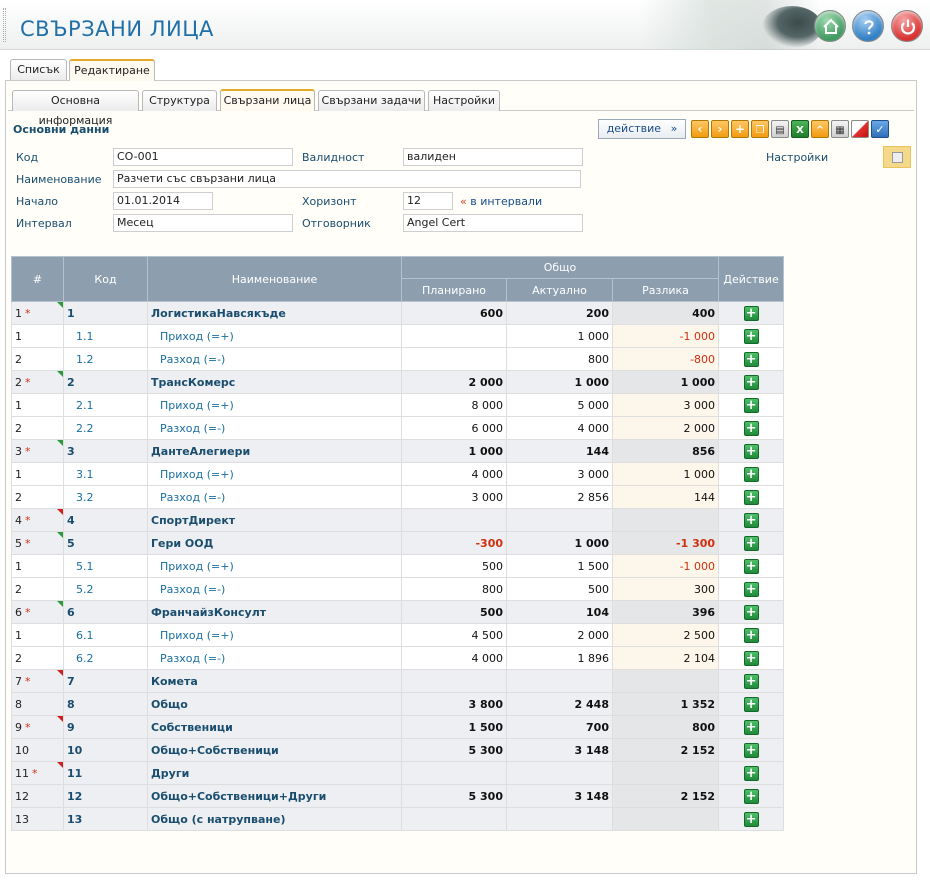 The height and width of the screenshot is (881, 930). I want to click on cell-code: 3.2, so click(105, 497).